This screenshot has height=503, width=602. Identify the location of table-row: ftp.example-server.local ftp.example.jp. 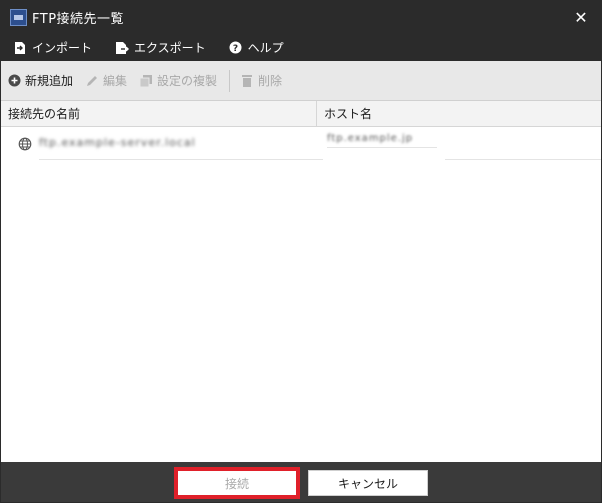
(301, 143).